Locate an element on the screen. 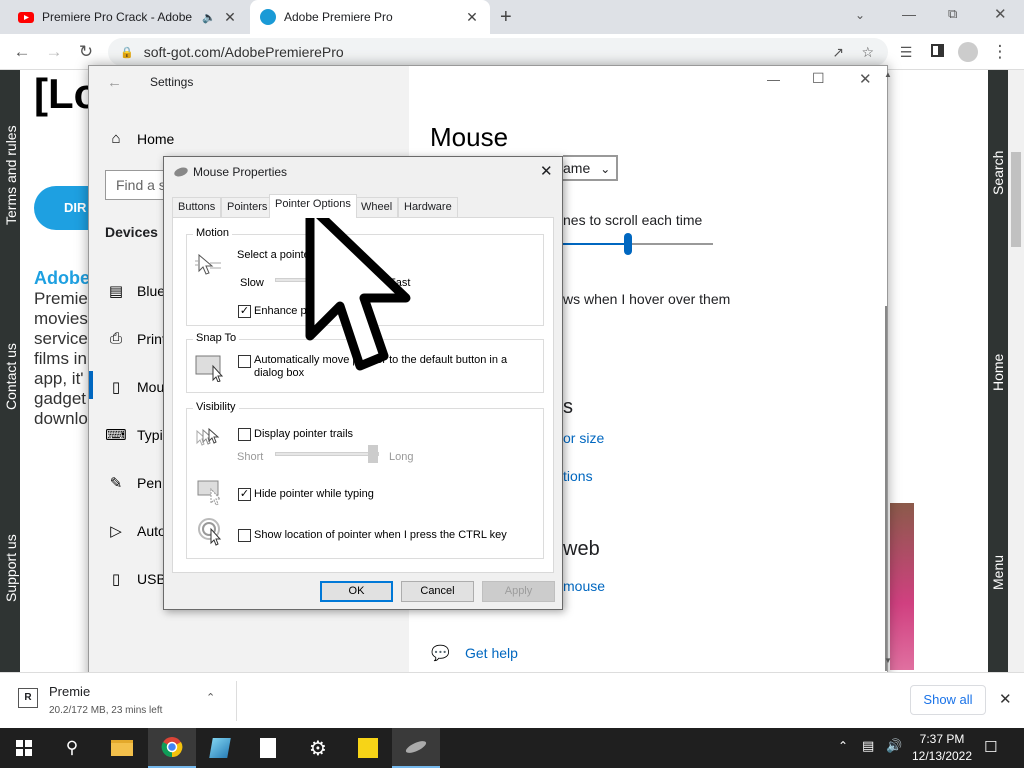  tab-premiere-crack: Premiere Pro Crack - Adobe 🔈 ✕ is located at coordinates (128, 17).